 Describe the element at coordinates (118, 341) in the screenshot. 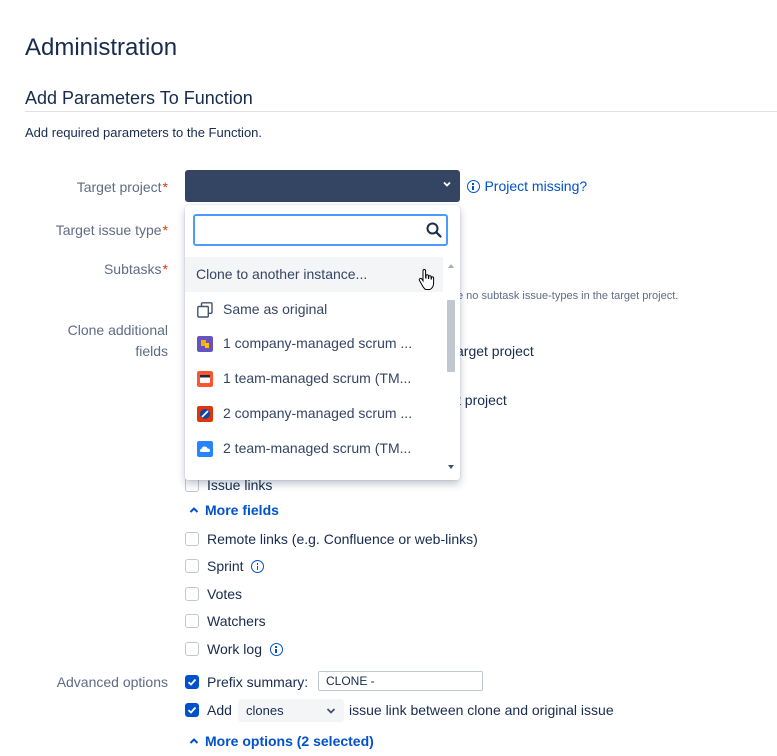

I see `clone-additional-fields-label: Clone additional fields` at that location.